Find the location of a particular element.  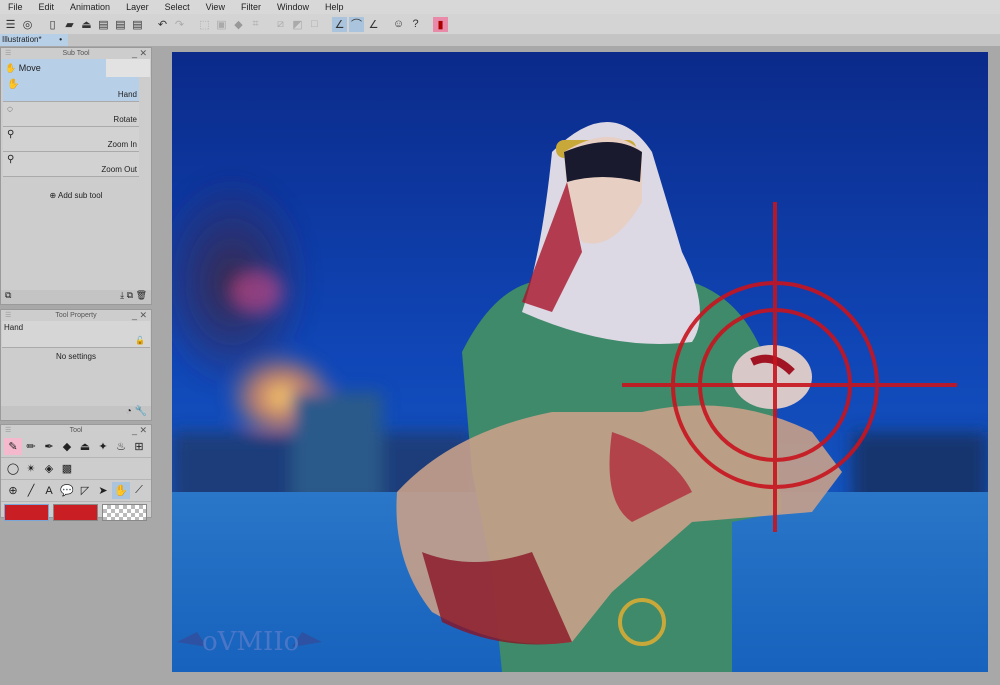

panel-header: ☰ Tool _ ✕ is located at coordinates (76, 430).